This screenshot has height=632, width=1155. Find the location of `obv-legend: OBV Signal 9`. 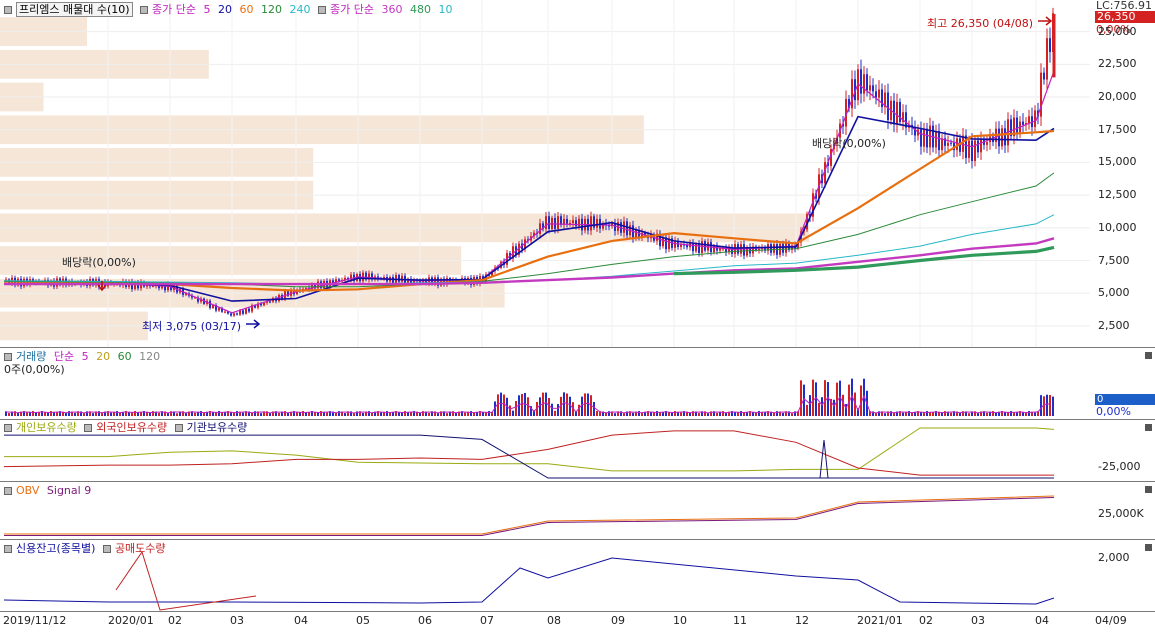

obv-legend: OBV Signal 9 is located at coordinates (49, 490).